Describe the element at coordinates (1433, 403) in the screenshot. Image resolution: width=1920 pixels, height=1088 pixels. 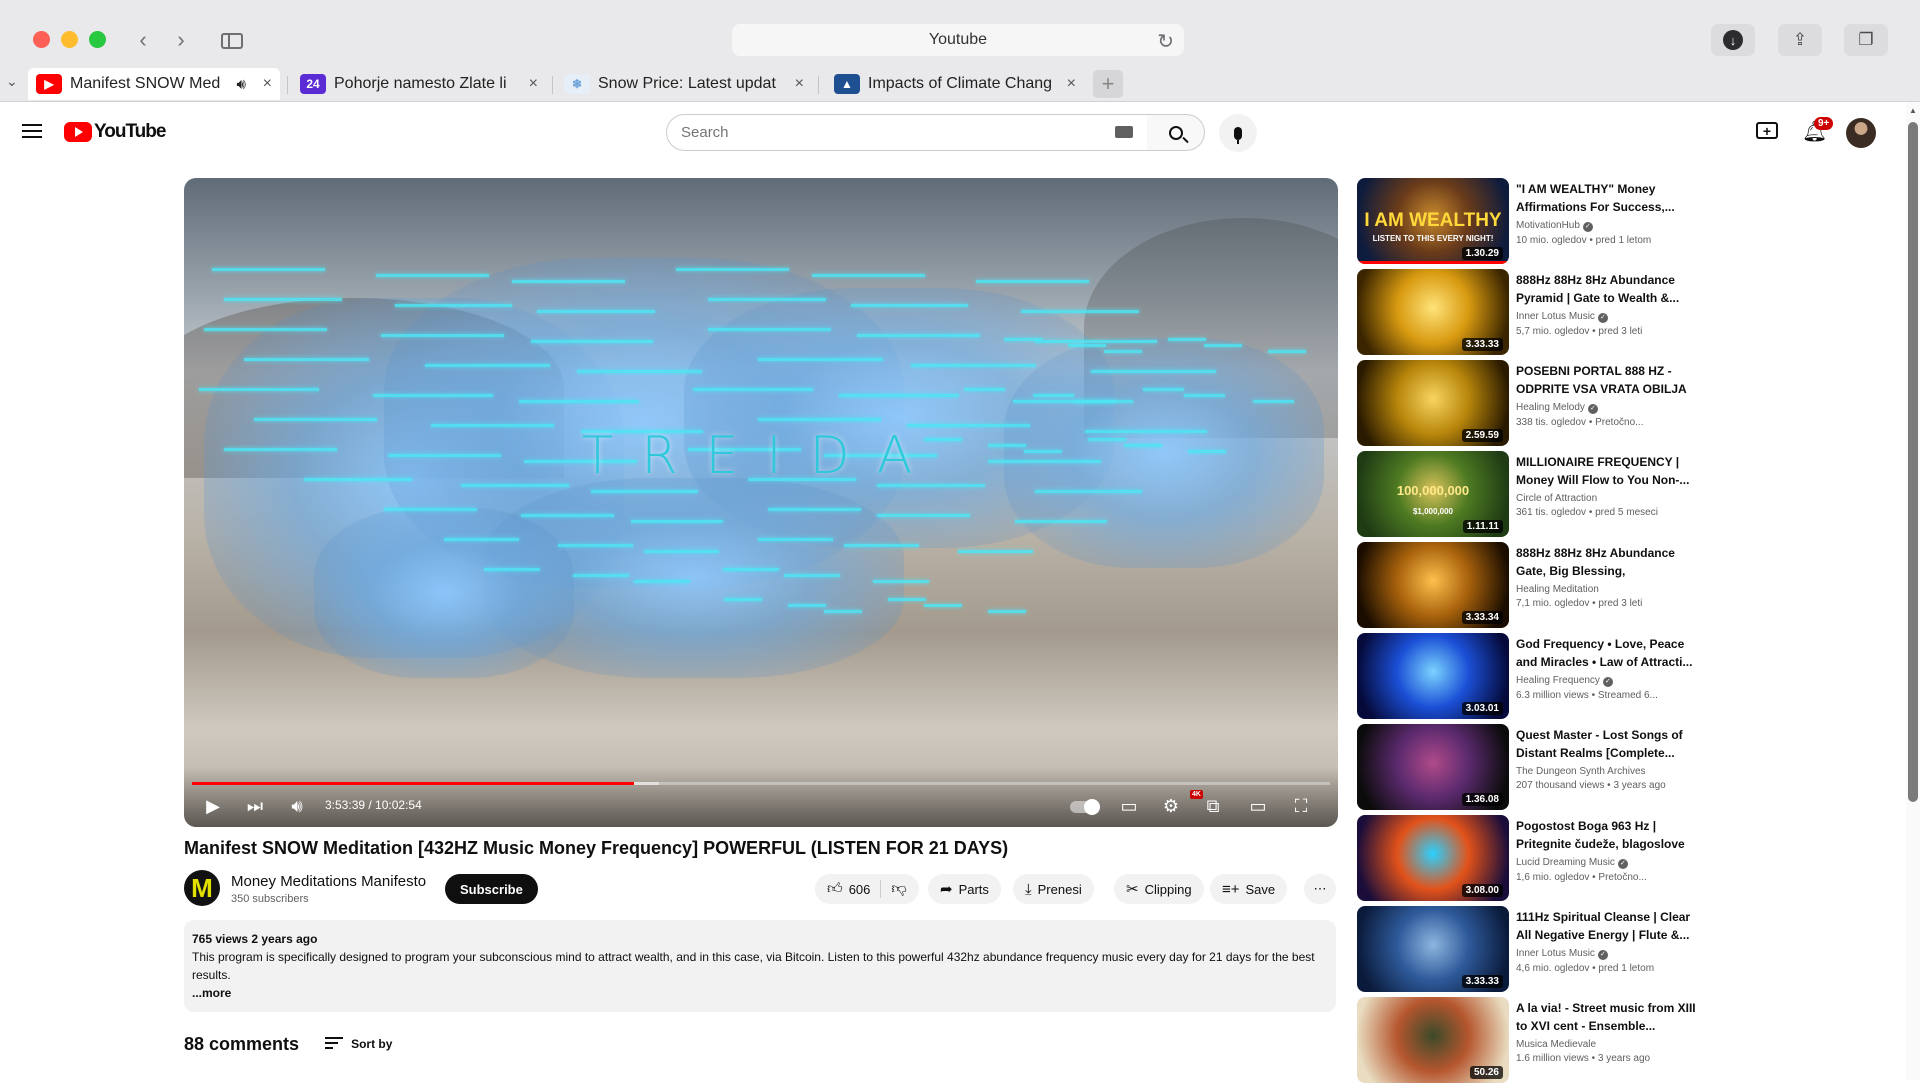
I see `video-thumbnail: 2.59.59` at that location.